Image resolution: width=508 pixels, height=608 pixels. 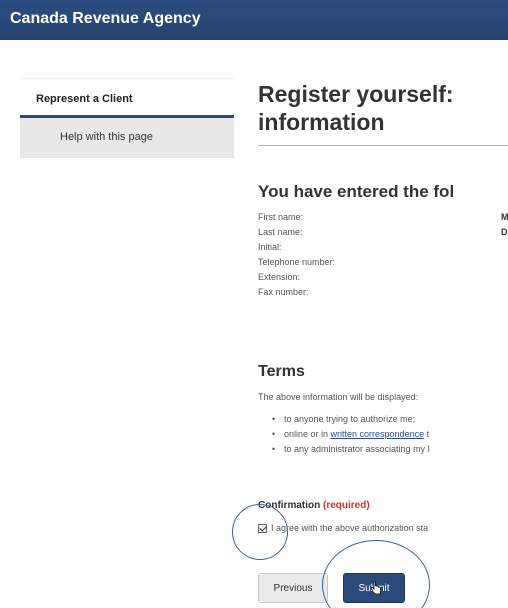 I want to click on field-label: Last name:, so click(x=280, y=232).